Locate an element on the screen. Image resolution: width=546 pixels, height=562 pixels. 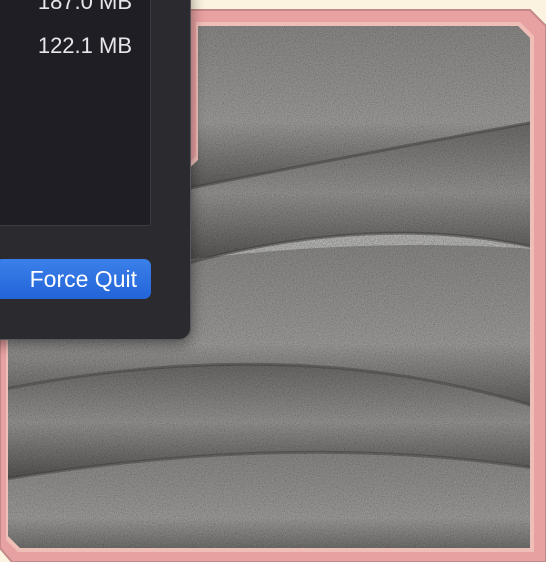
process-memory: 122.1 MB is located at coordinates (85, 46).